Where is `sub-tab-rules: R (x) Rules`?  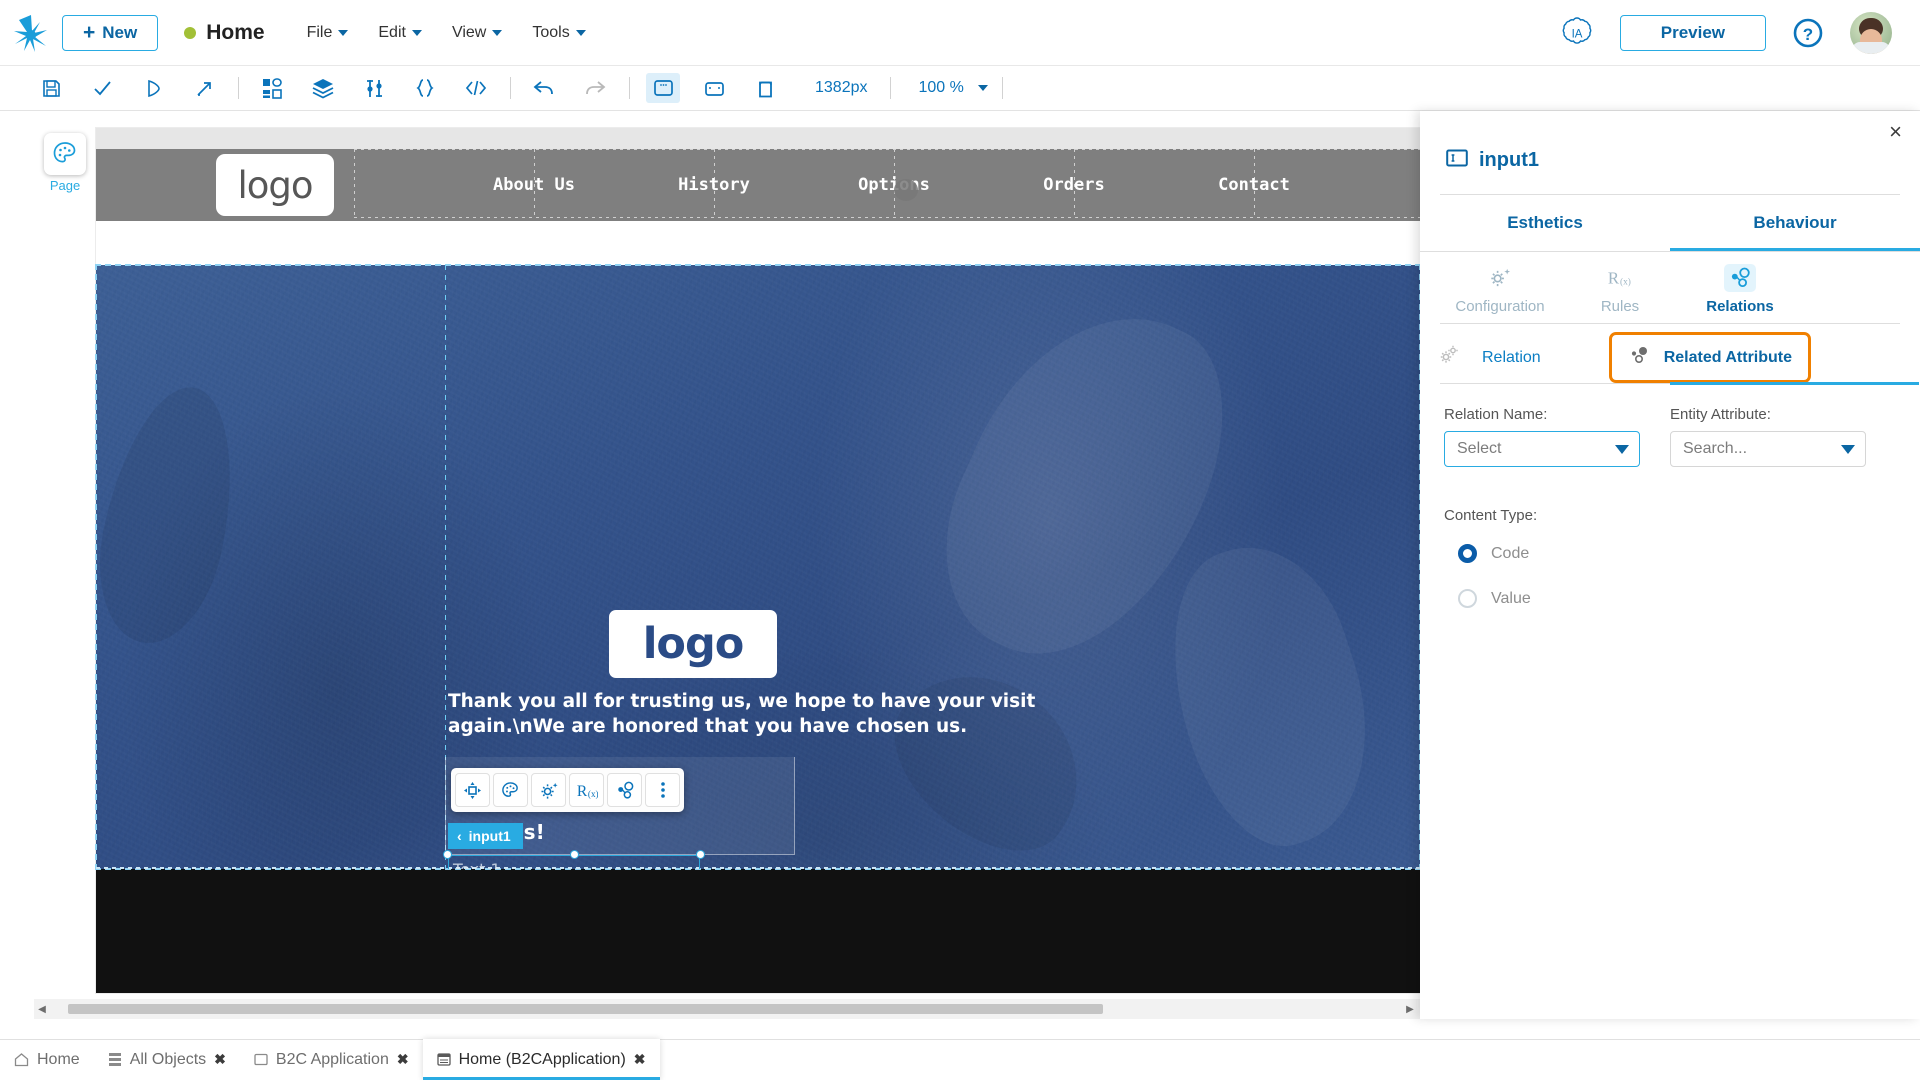
sub-tab-rules: R (x) Rules is located at coordinates (1620, 293).